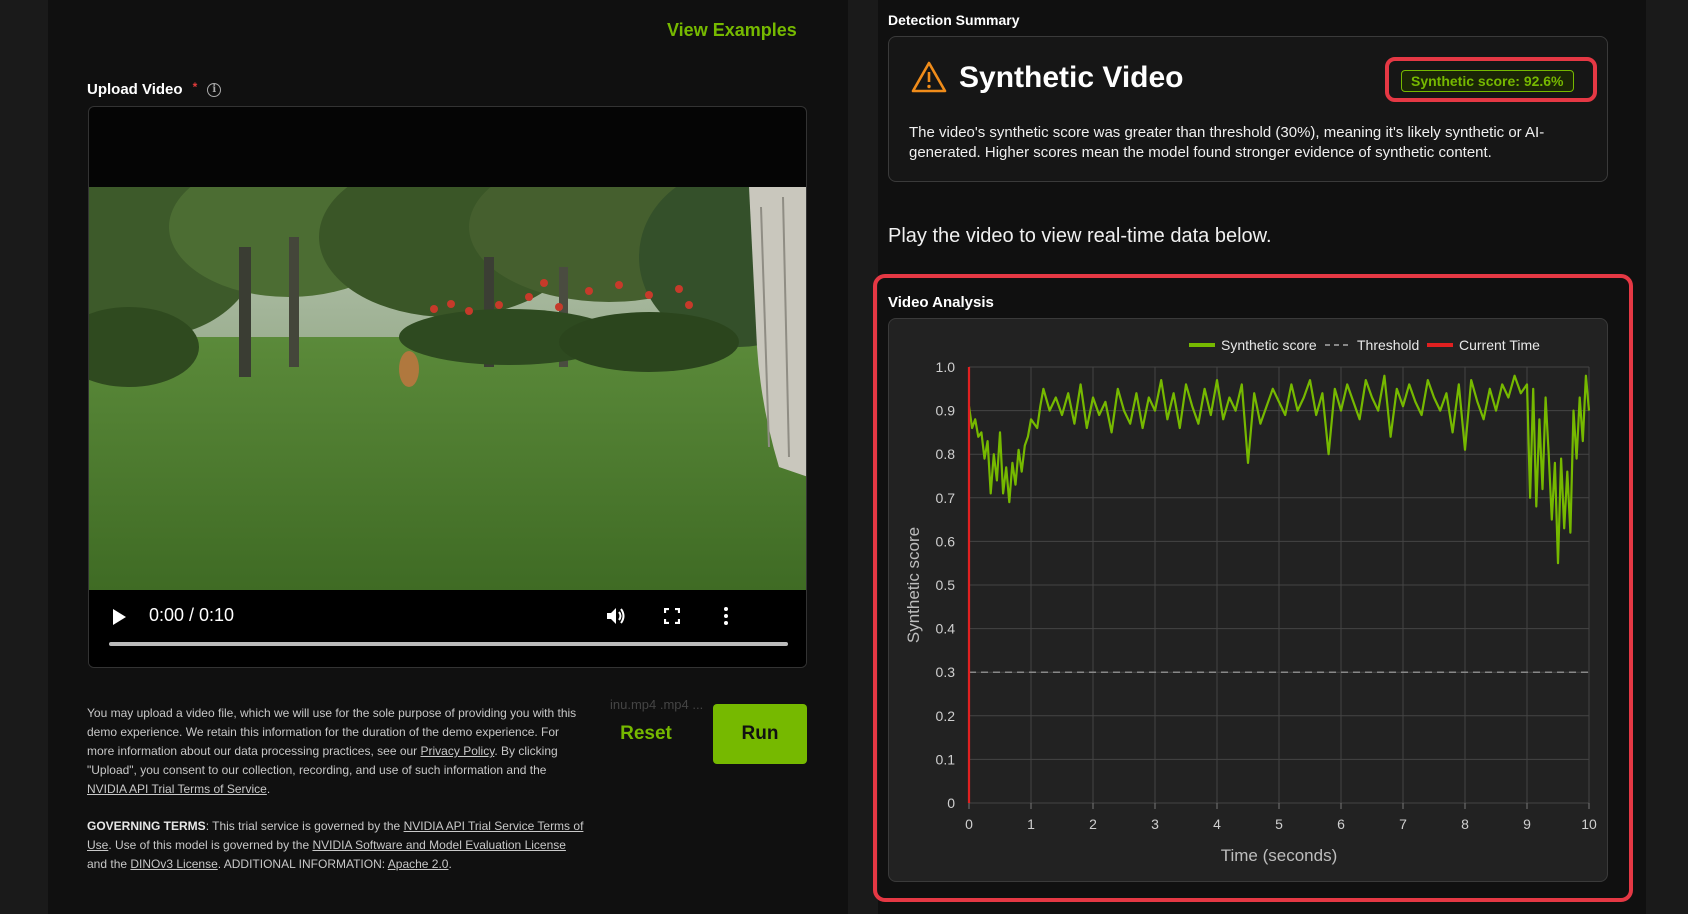  Describe the element at coordinates (646, 734) in the screenshot. I see `reset-button: Reset` at that location.